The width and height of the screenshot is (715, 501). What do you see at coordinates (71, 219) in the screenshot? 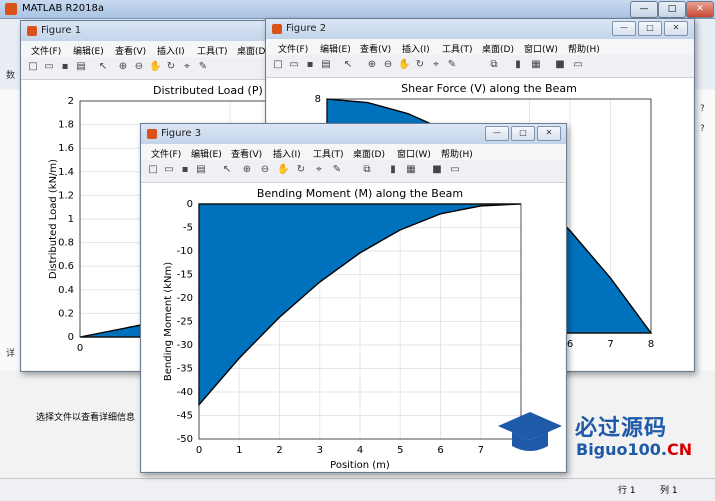
I see `y-tick-label: 1` at bounding box center [71, 219].